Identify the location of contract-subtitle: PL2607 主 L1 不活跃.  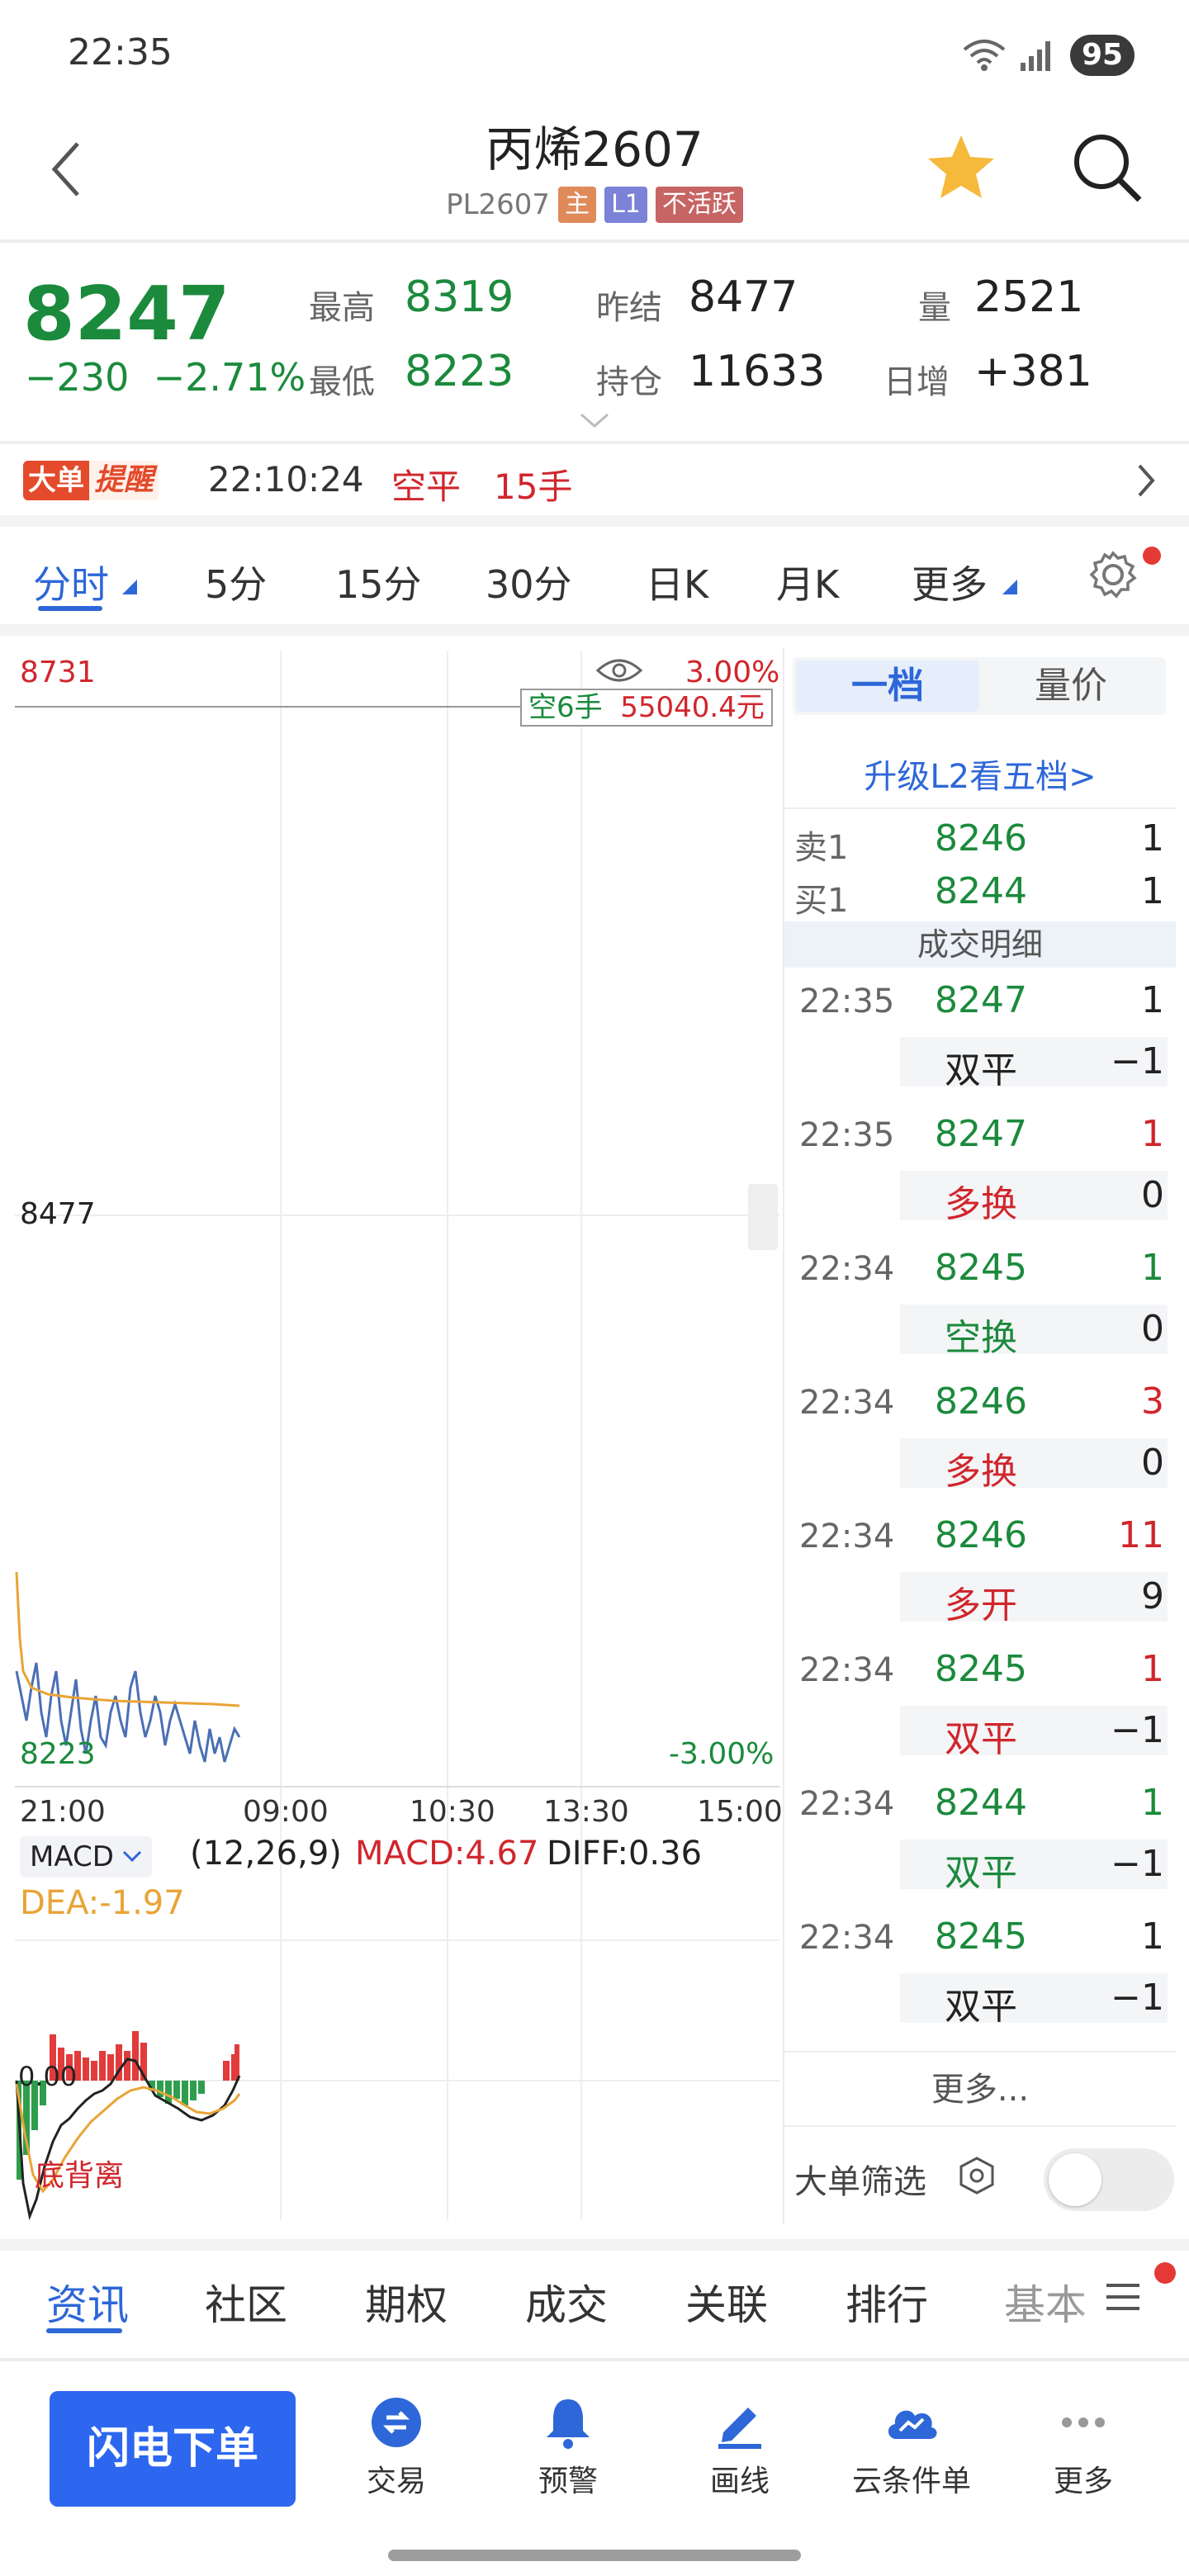
(594, 205).